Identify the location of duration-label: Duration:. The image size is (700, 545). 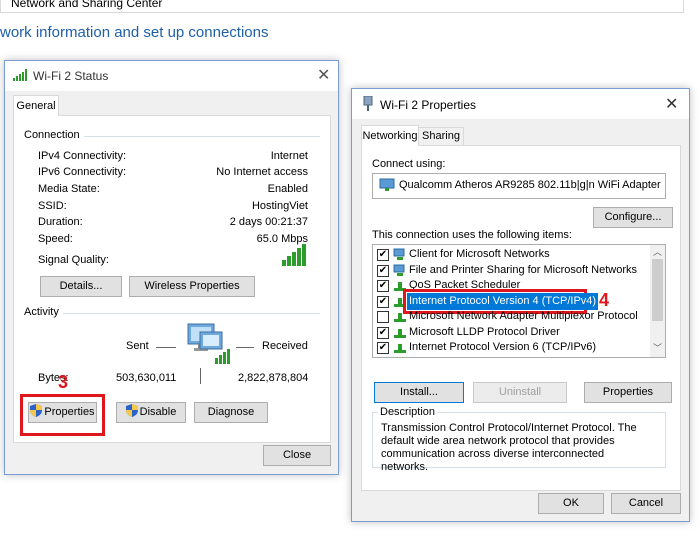
(60, 222).